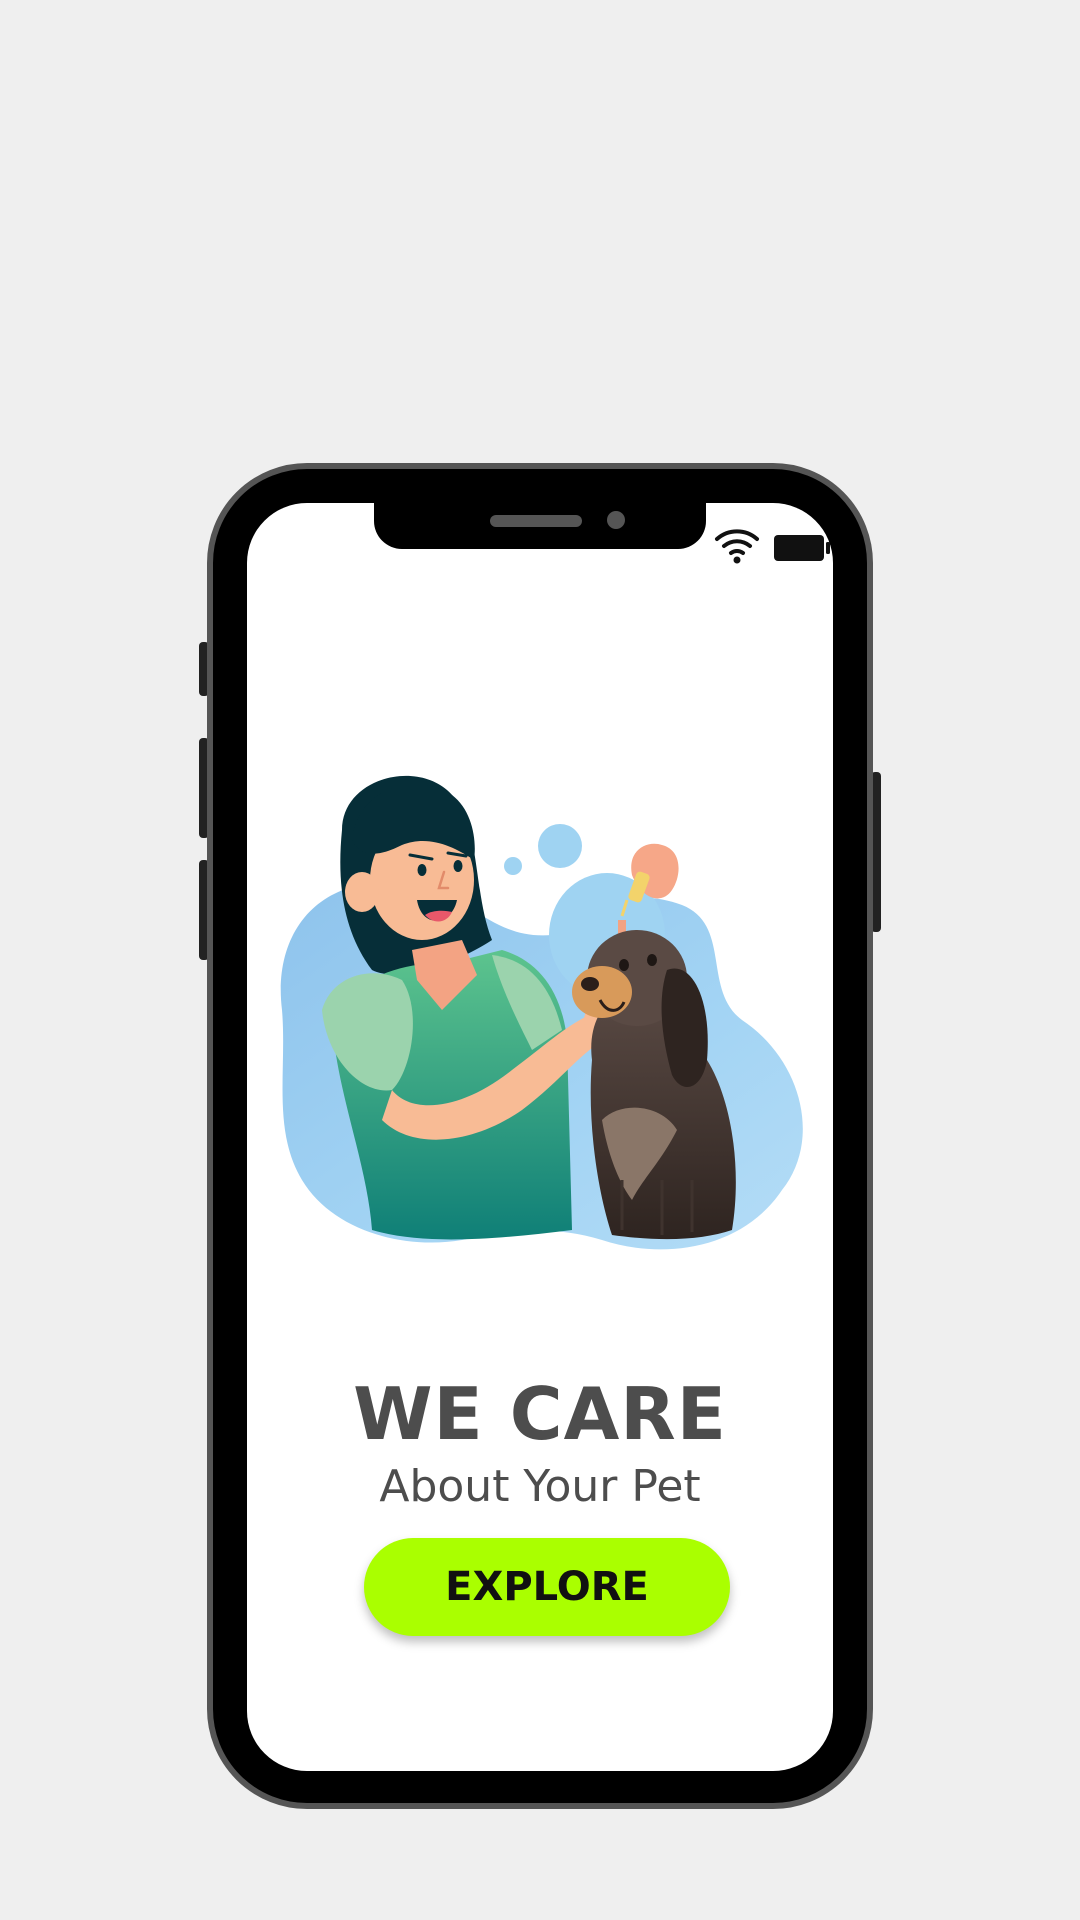 This screenshot has width=1080, height=1920. I want to click on page-subtitle: About Your Pet, so click(540, 1486).